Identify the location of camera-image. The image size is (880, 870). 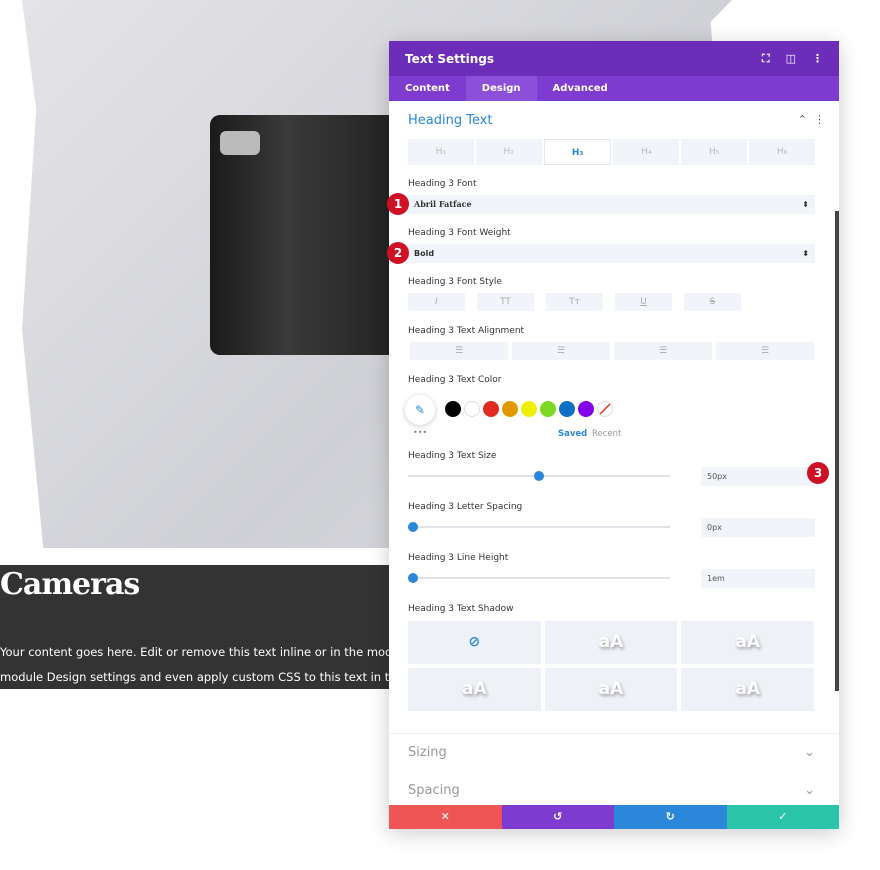
(305, 235).